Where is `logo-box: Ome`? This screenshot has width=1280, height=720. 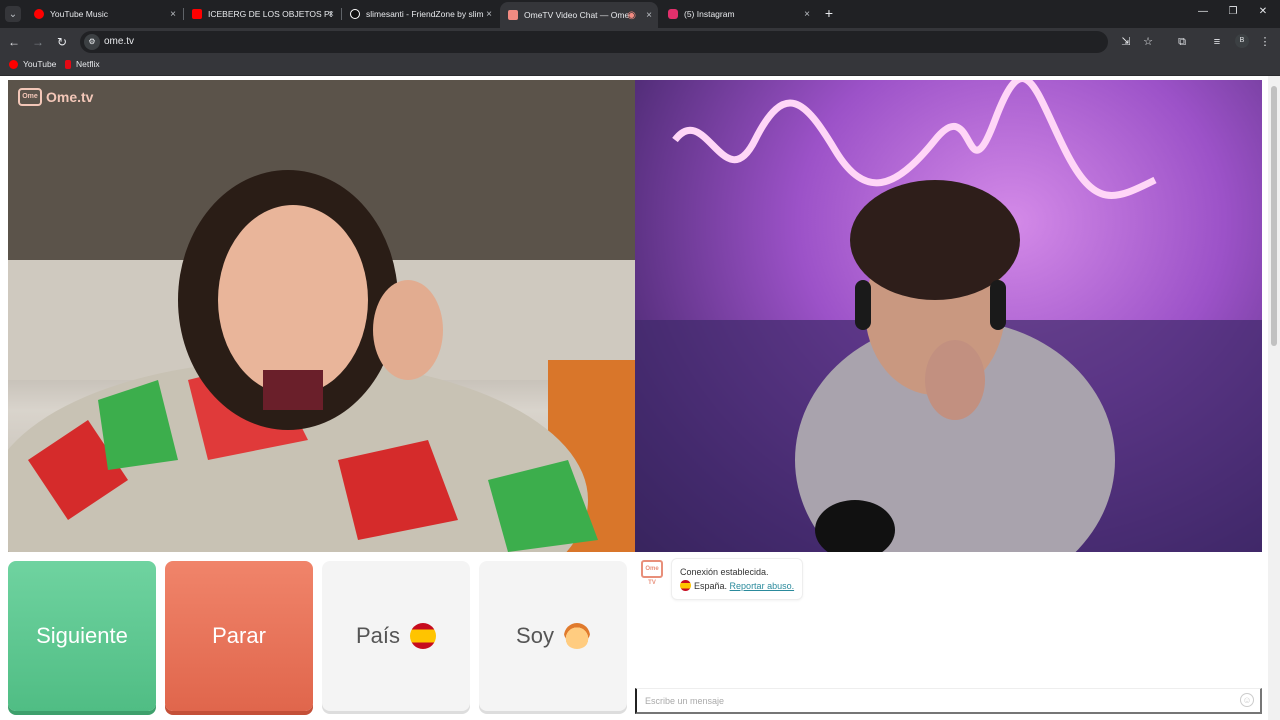
logo-box: Ome is located at coordinates (30, 97).